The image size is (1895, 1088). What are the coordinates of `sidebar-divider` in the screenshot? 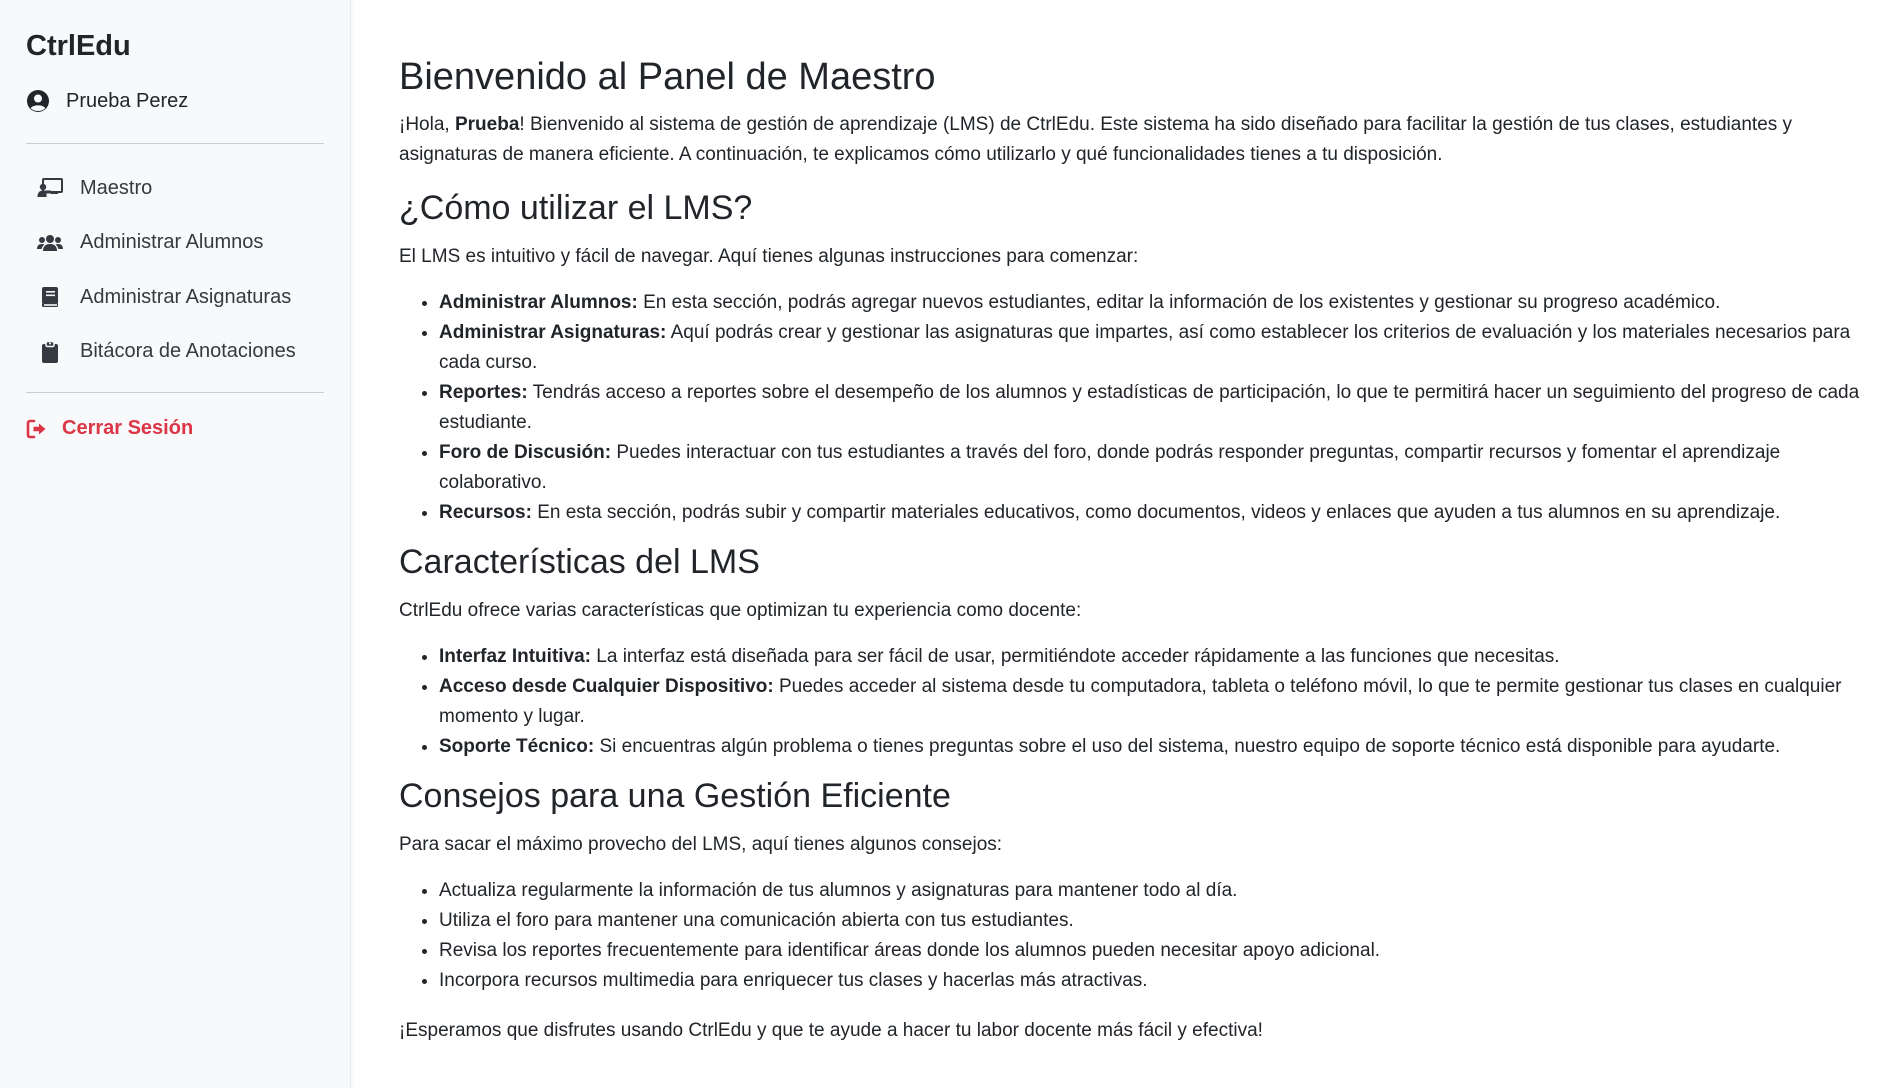 It's located at (175, 392).